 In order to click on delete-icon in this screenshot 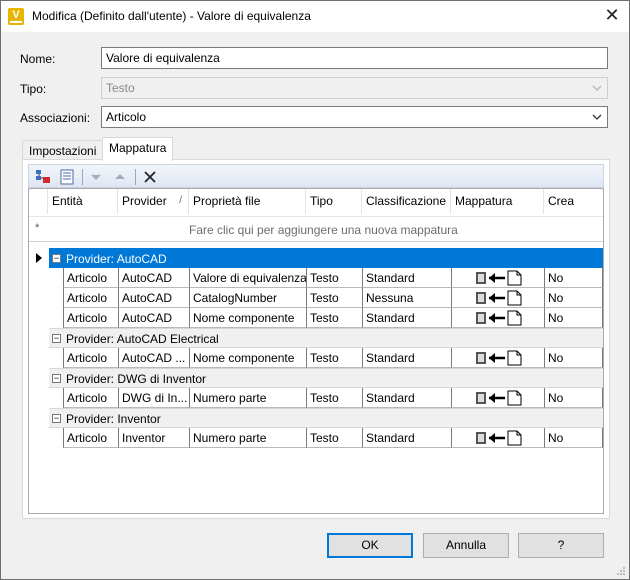, I will do `click(150, 177)`.